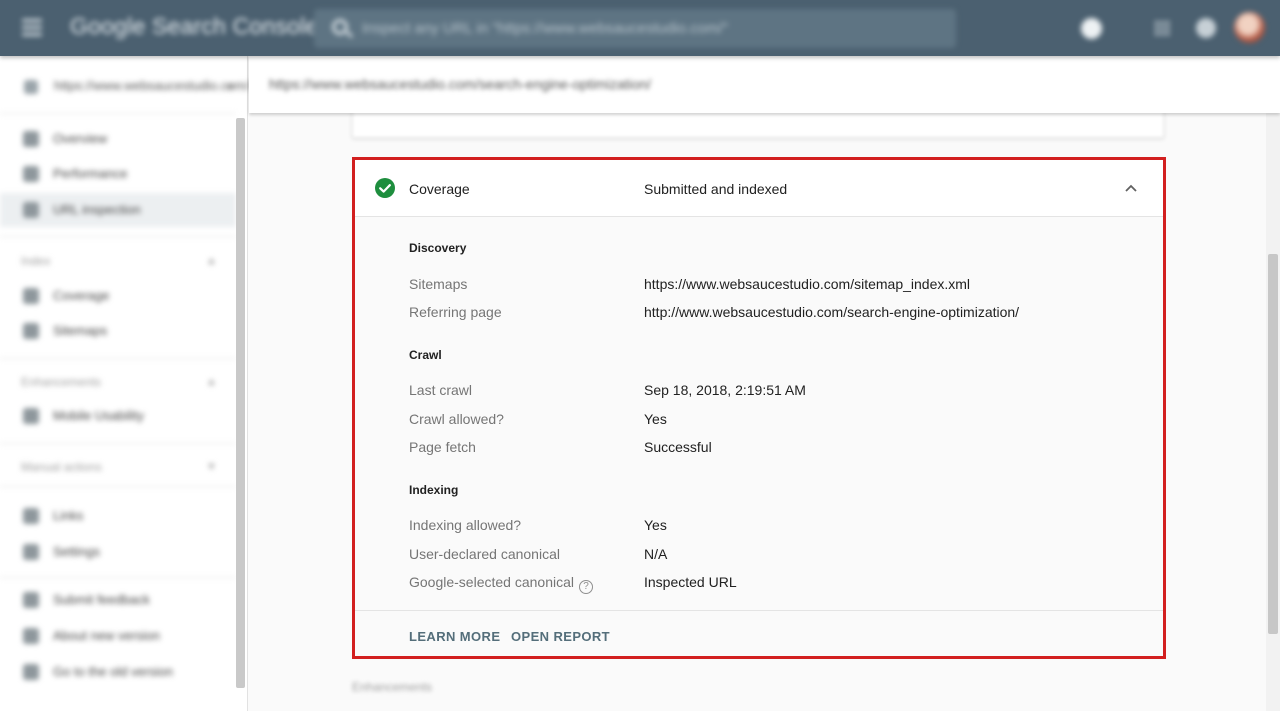  What do you see at coordinates (725, 390) in the screenshot?
I see `value-last-crawl: Sep 18, 2018, 2:19:51 AM` at bounding box center [725, 390].